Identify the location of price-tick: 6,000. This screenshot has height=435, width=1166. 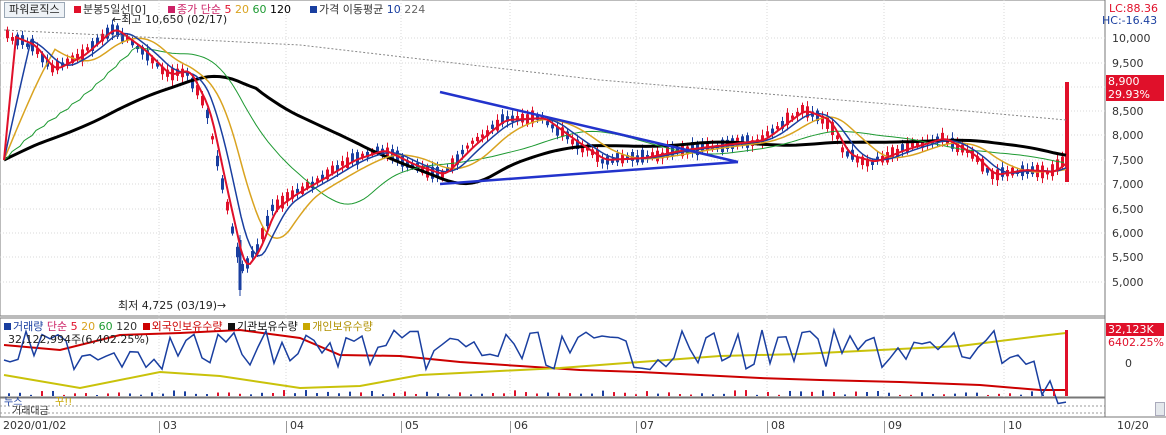
(1128, 233).